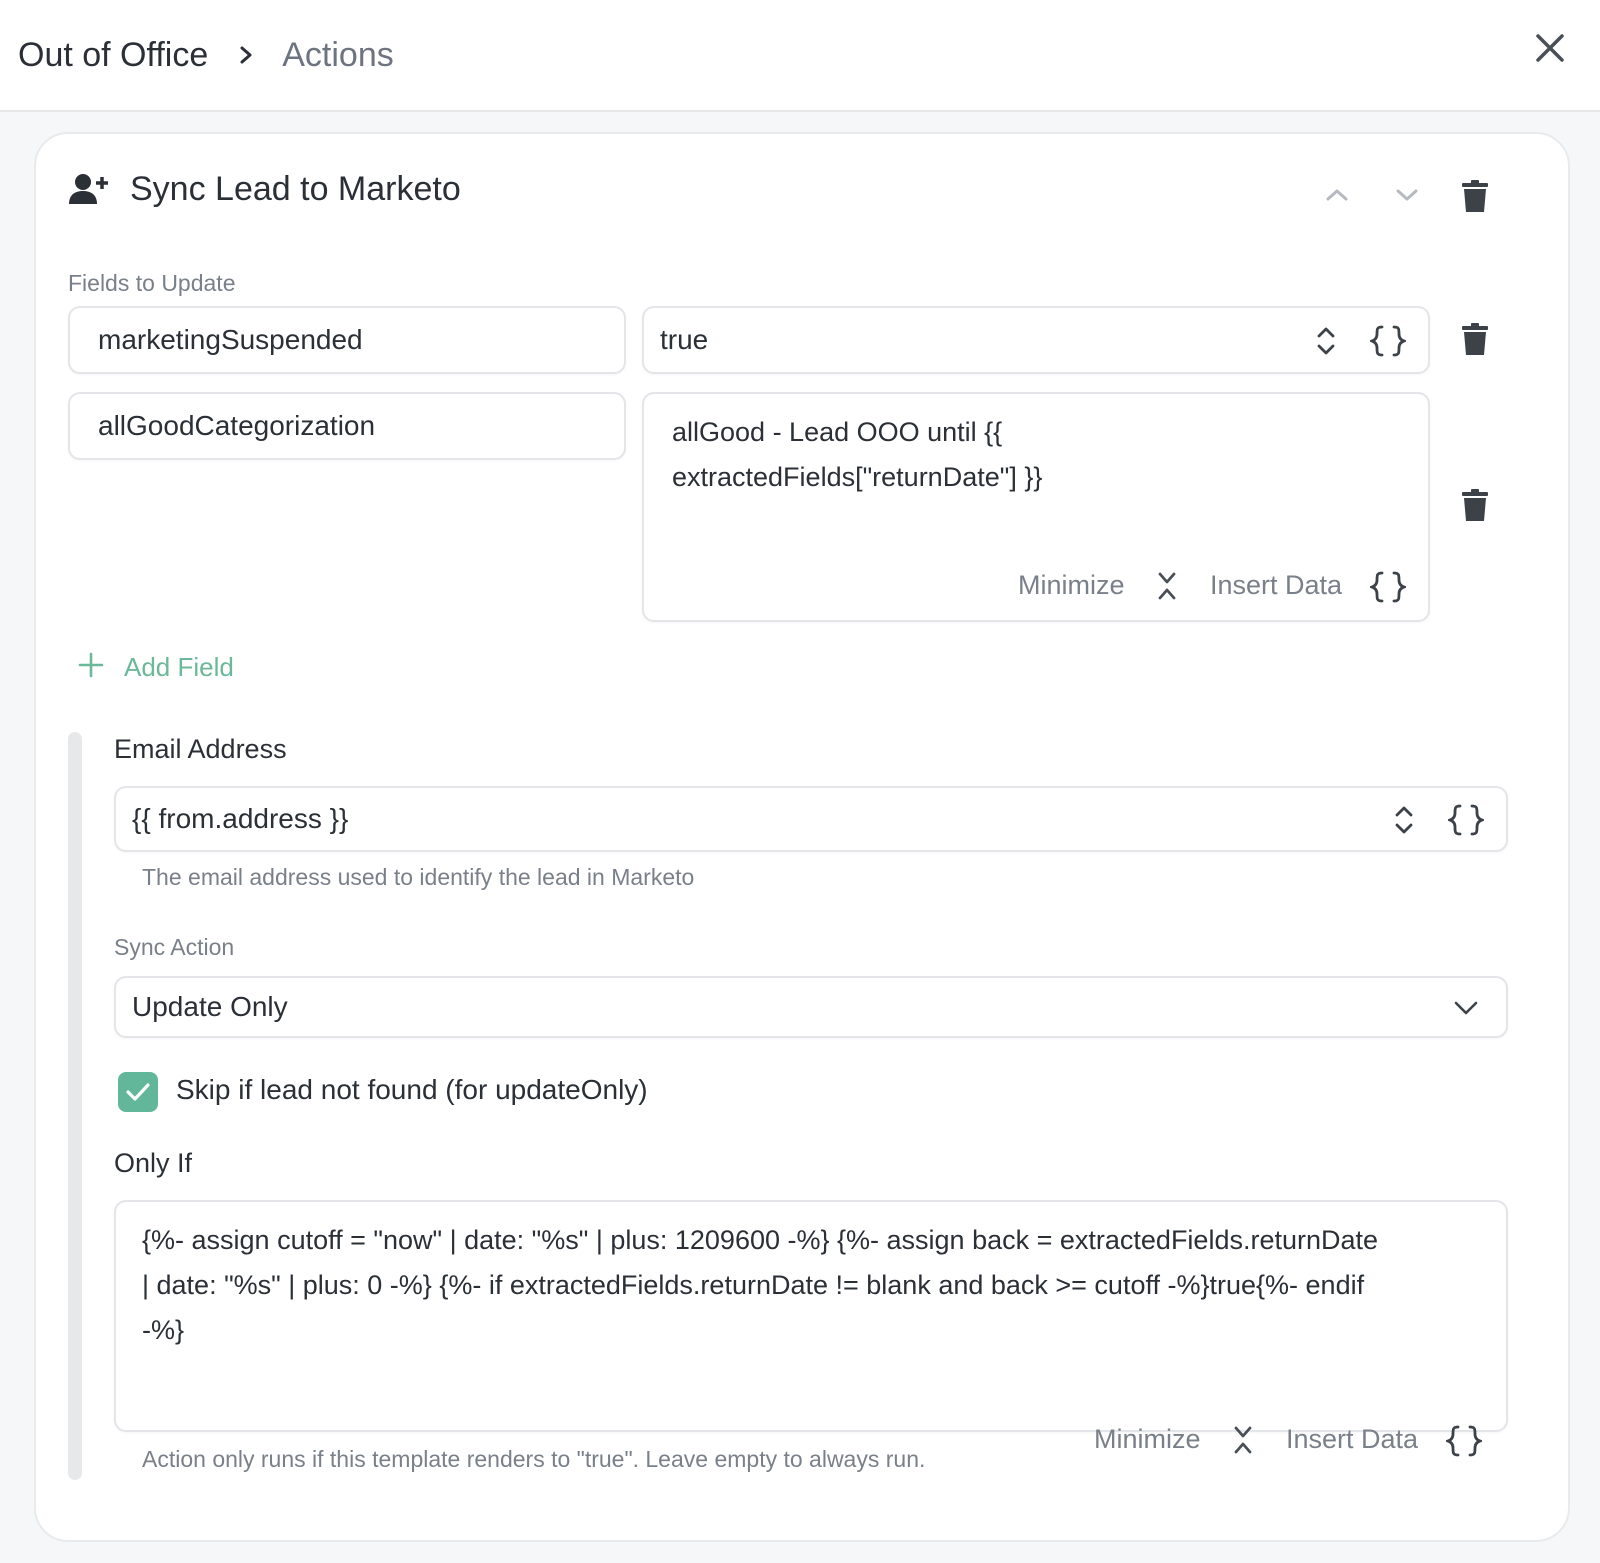 Image resolution: width=1600 pixels, height=1563 pixels. Describe the element at coordinates (811, 819) in the screenshot. I see `email-address-input: {{ from.address }}` at that location.